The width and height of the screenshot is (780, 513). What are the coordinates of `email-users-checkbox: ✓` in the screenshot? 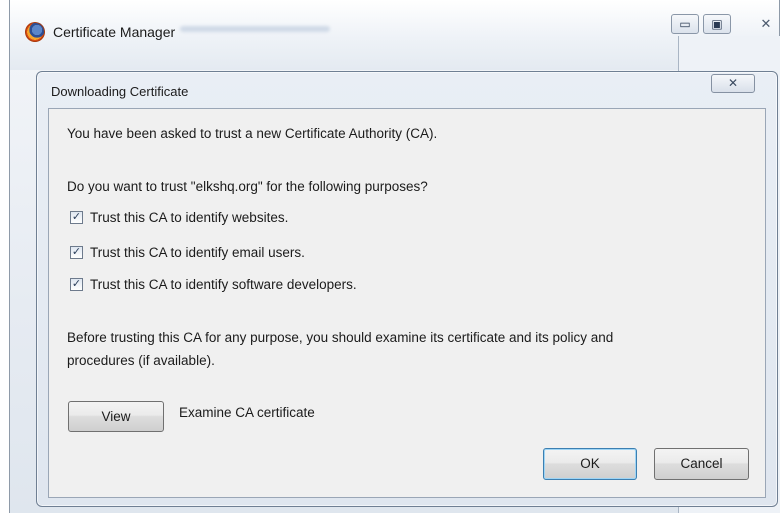 It's located at (76, 252).